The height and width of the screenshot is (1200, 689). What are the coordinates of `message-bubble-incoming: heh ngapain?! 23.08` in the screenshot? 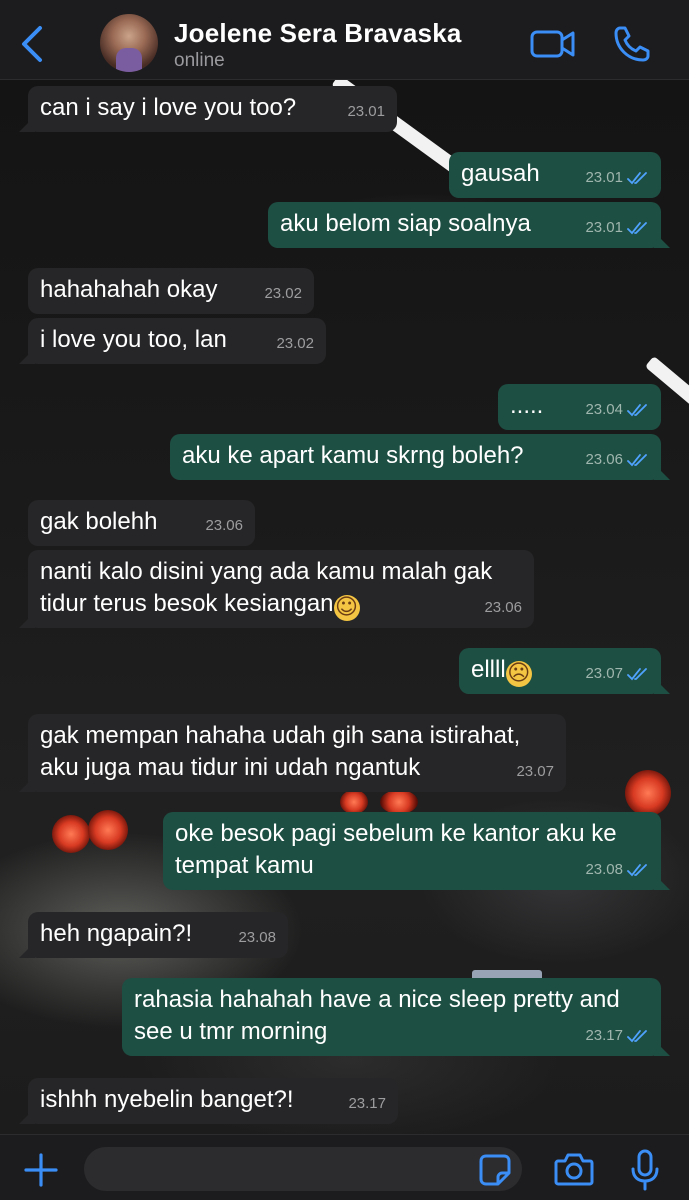 It's located at (158, 935).